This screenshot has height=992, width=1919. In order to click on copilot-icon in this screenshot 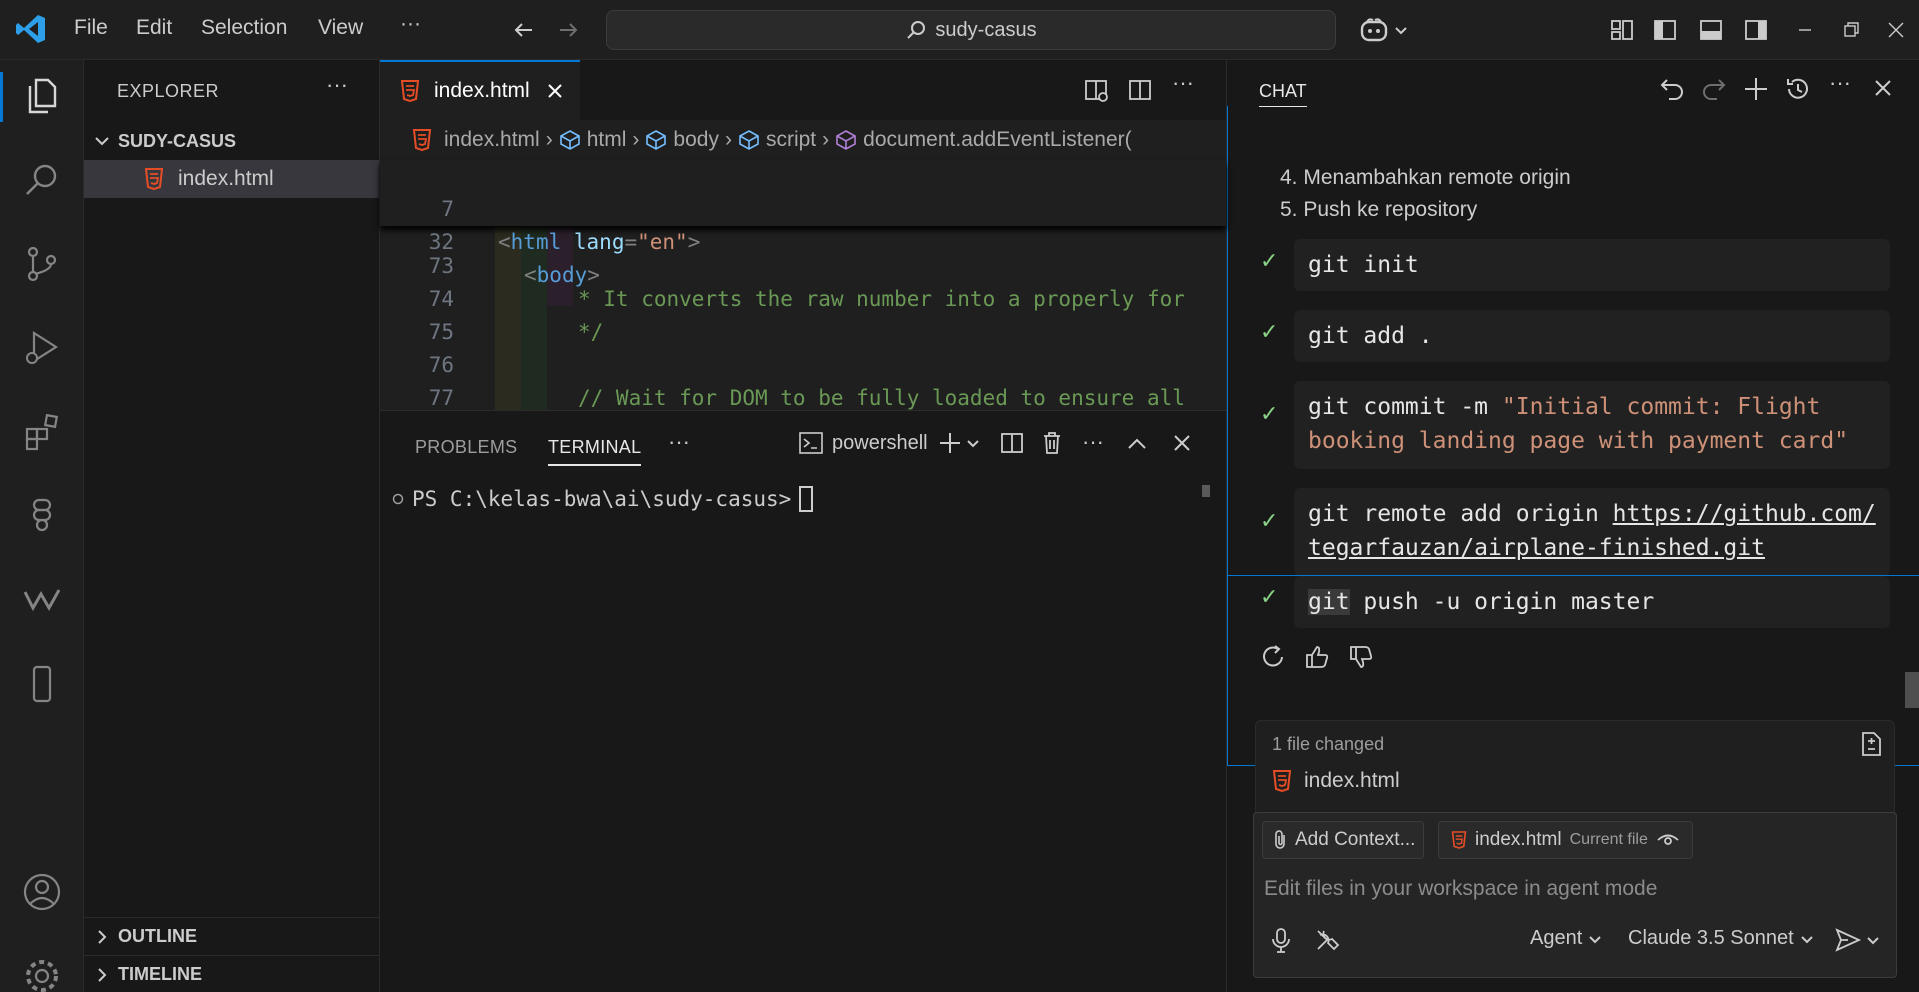, I will do `click(1374, 30)`.